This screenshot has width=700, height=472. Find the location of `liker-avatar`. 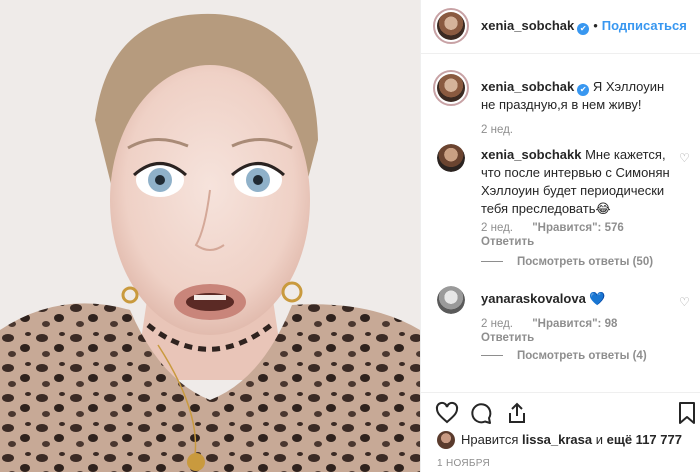

liker-avatar is located at coordinates (446, 440).